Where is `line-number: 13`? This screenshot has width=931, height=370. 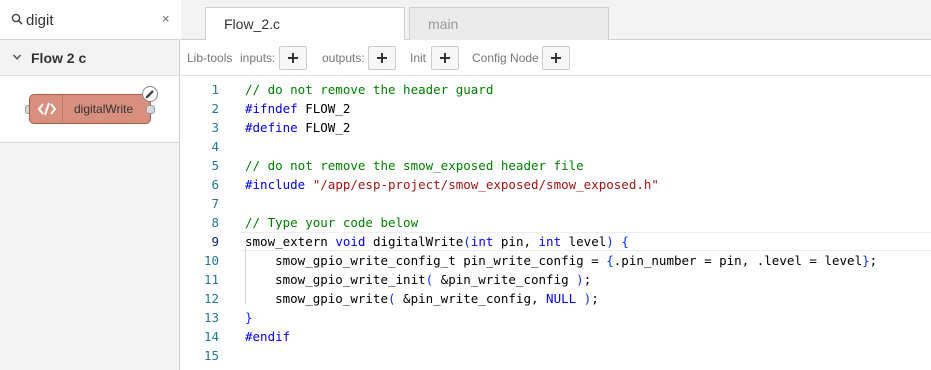 line-number: 13 is located at coordinates (211, 317).